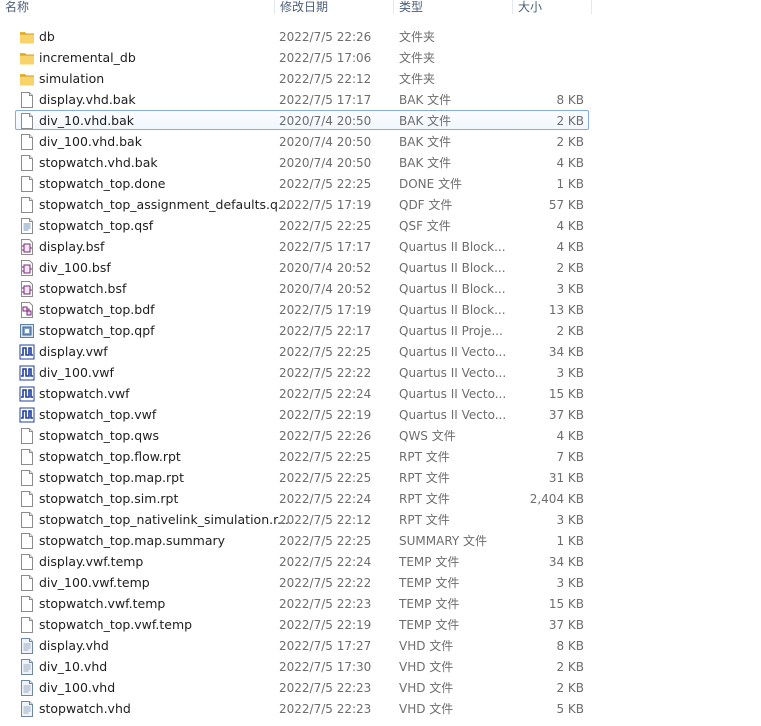 Image resolution: width=761 pixels, height=726 pixels. What do you see at coordinates (90, 141) in the screenshot?
I see `file-name: div_100.vhd.bak` at bounding box center [90, 141].